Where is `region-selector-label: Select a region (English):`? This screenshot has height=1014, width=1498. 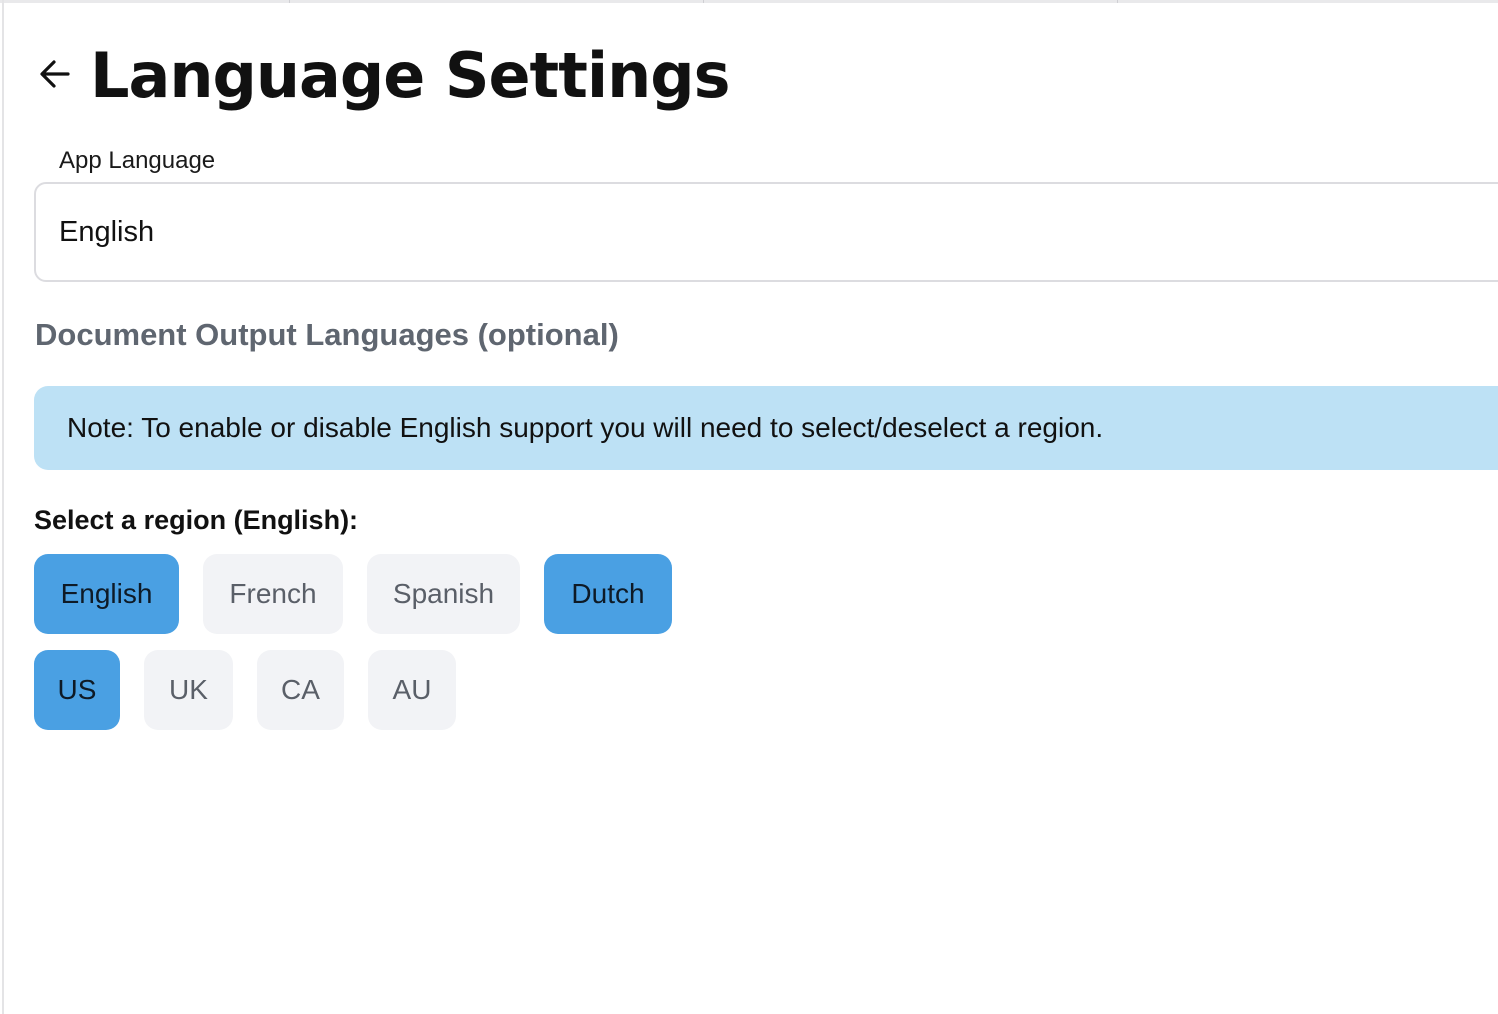
region-selector-label: Select a region (English): is located at coordinates (196, 520).